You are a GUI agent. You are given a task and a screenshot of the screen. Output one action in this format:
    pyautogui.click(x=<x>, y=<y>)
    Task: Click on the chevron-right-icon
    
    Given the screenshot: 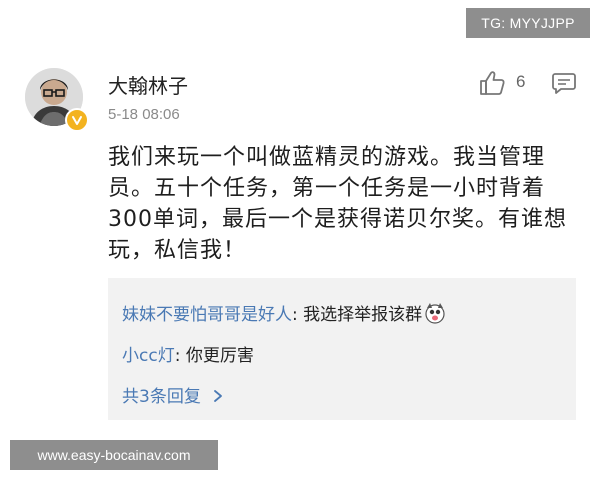 What is the action you would take?
    pyautogui.click(x=218, y=396)
    